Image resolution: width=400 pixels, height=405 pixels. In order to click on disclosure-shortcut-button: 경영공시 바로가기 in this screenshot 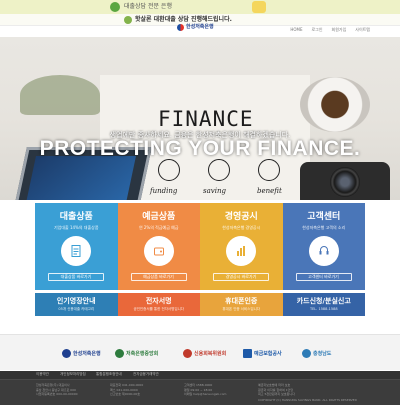, I will do `click(241, 277)`.